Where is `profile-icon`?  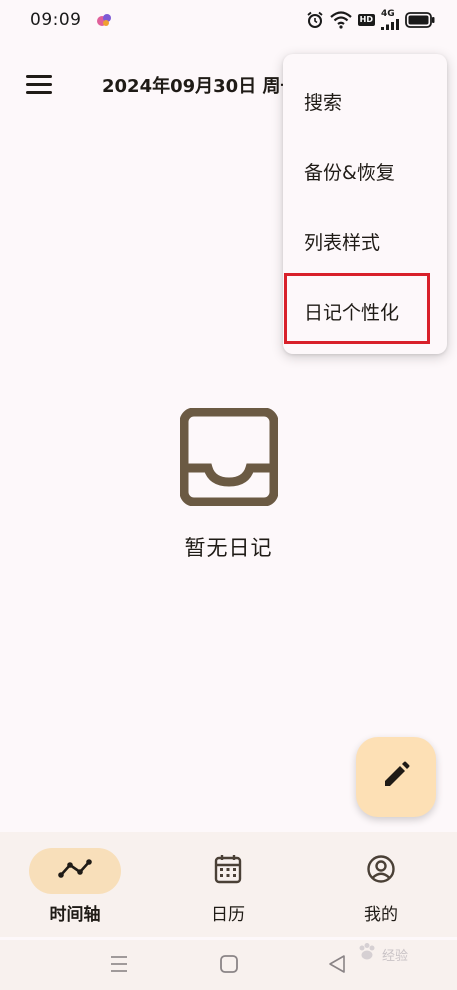
profile-icon is located at coordinates (381, 871).